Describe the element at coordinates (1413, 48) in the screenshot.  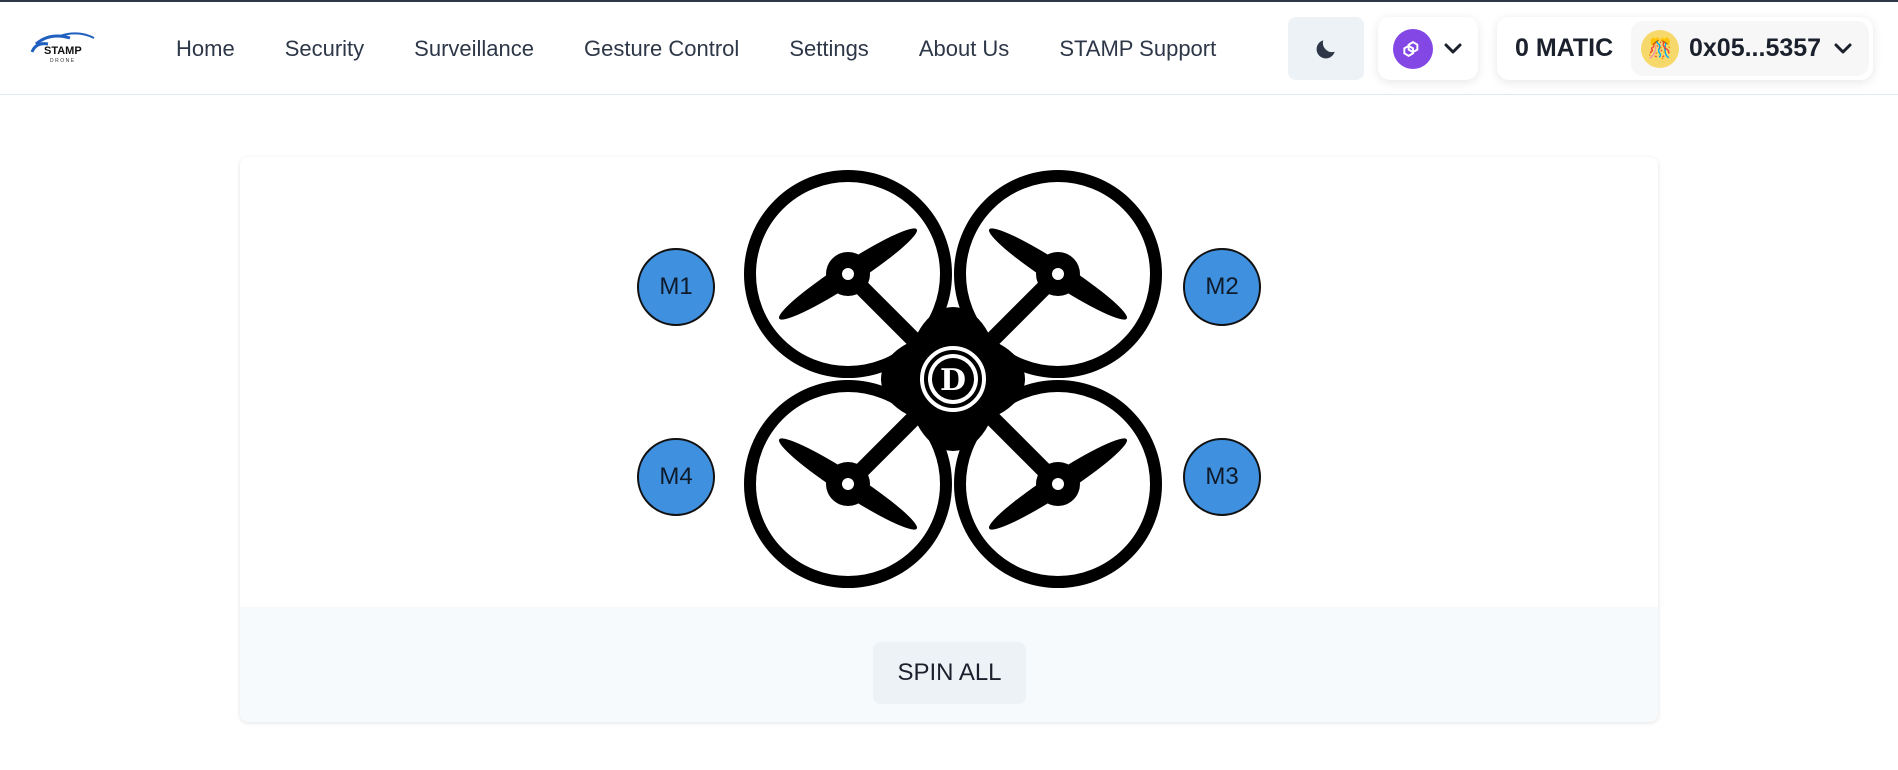
I see `polygon-icon` at that location.